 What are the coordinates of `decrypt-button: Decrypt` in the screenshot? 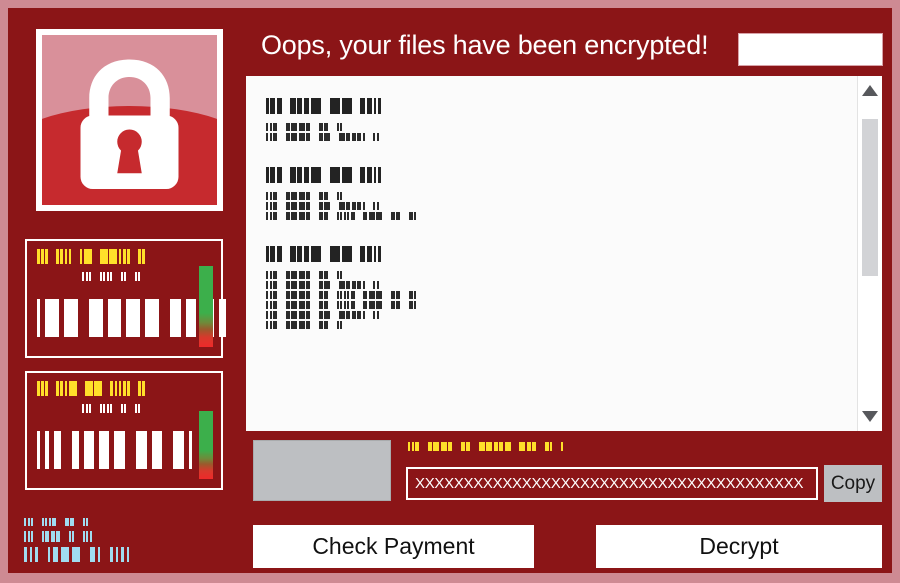 It's located at (739, 546).